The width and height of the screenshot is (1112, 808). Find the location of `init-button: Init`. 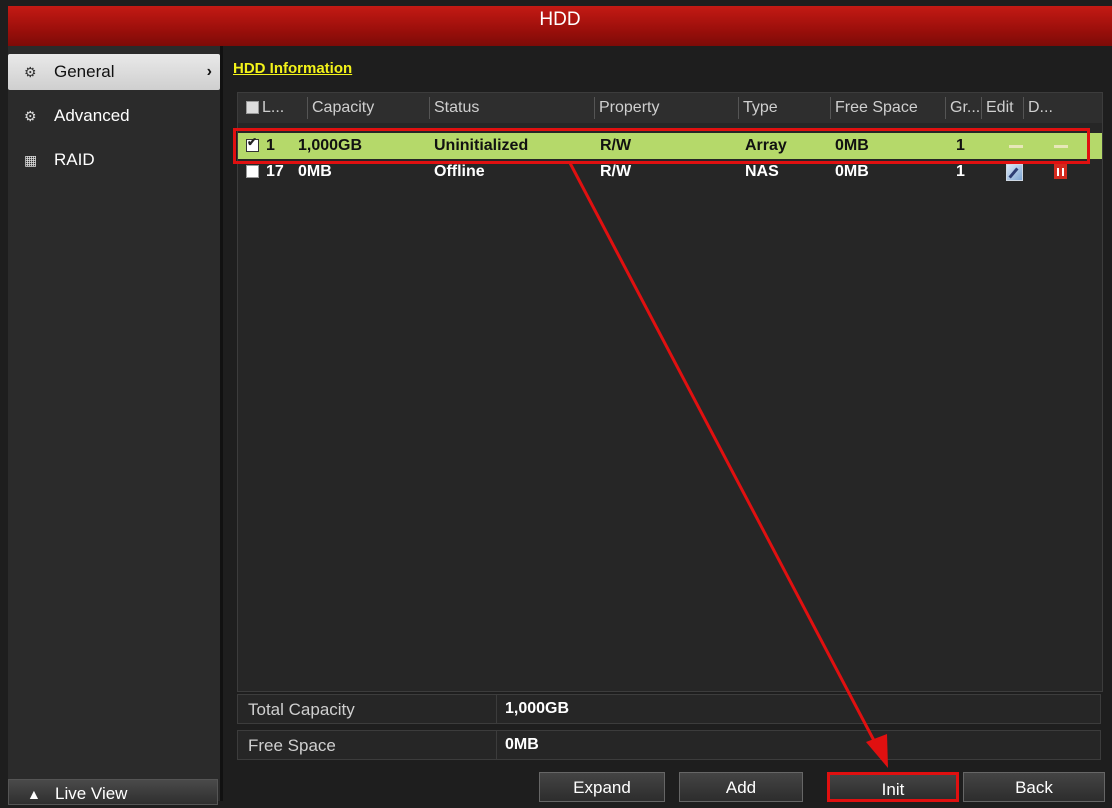

init-button: Init is located at coordinates (893, 787).